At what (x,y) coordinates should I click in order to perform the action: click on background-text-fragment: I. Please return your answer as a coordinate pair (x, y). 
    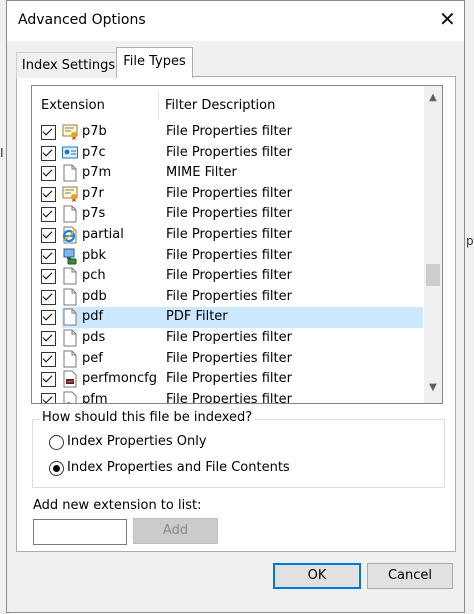
    Looking at the image, I should click on (2, 153).